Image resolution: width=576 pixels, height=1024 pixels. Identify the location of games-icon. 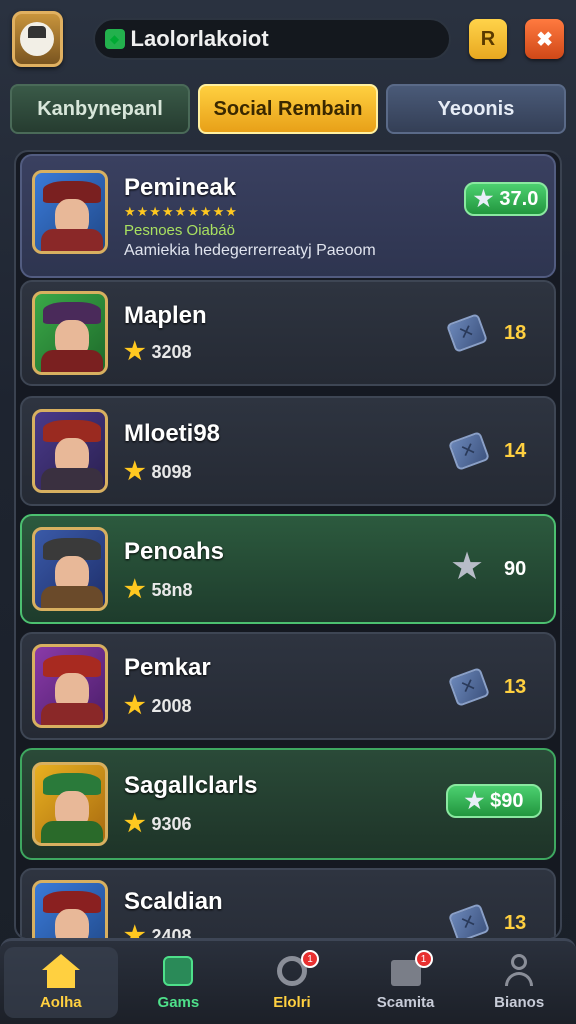
(178, 971).